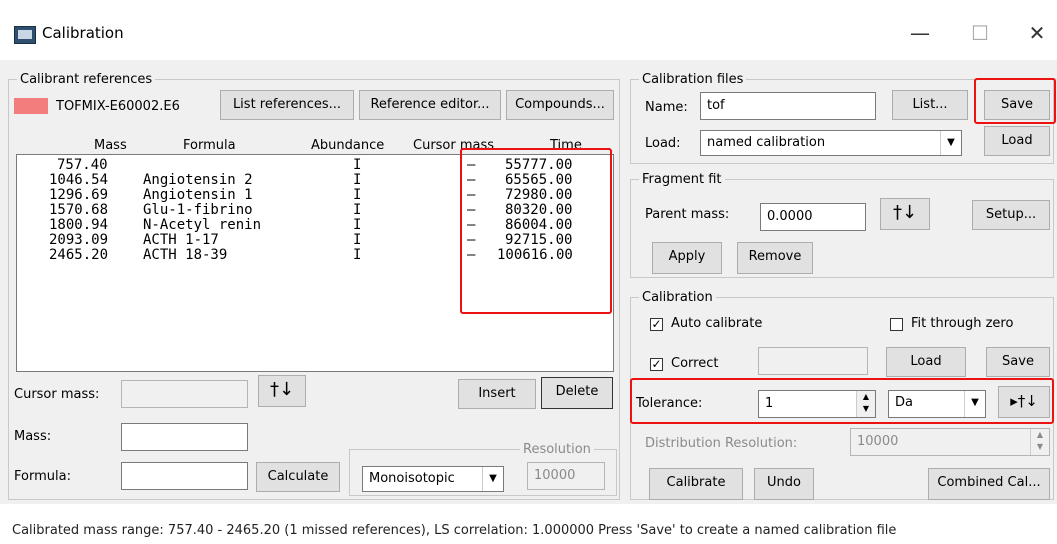  Describe the element at coordinates (209, 145) in the screenshot. I see `column-header-formula: Formula` at that location.